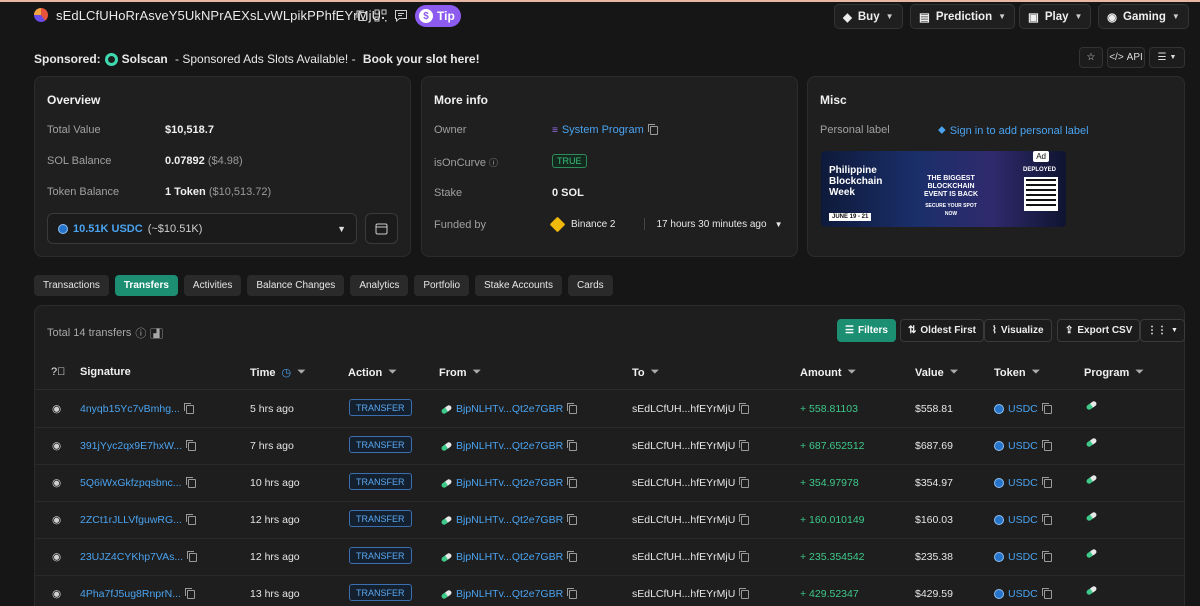 This screenshot has height=606, width=1200. I want to click on book-slot-link: Book your slot here!, so click(421, 59).